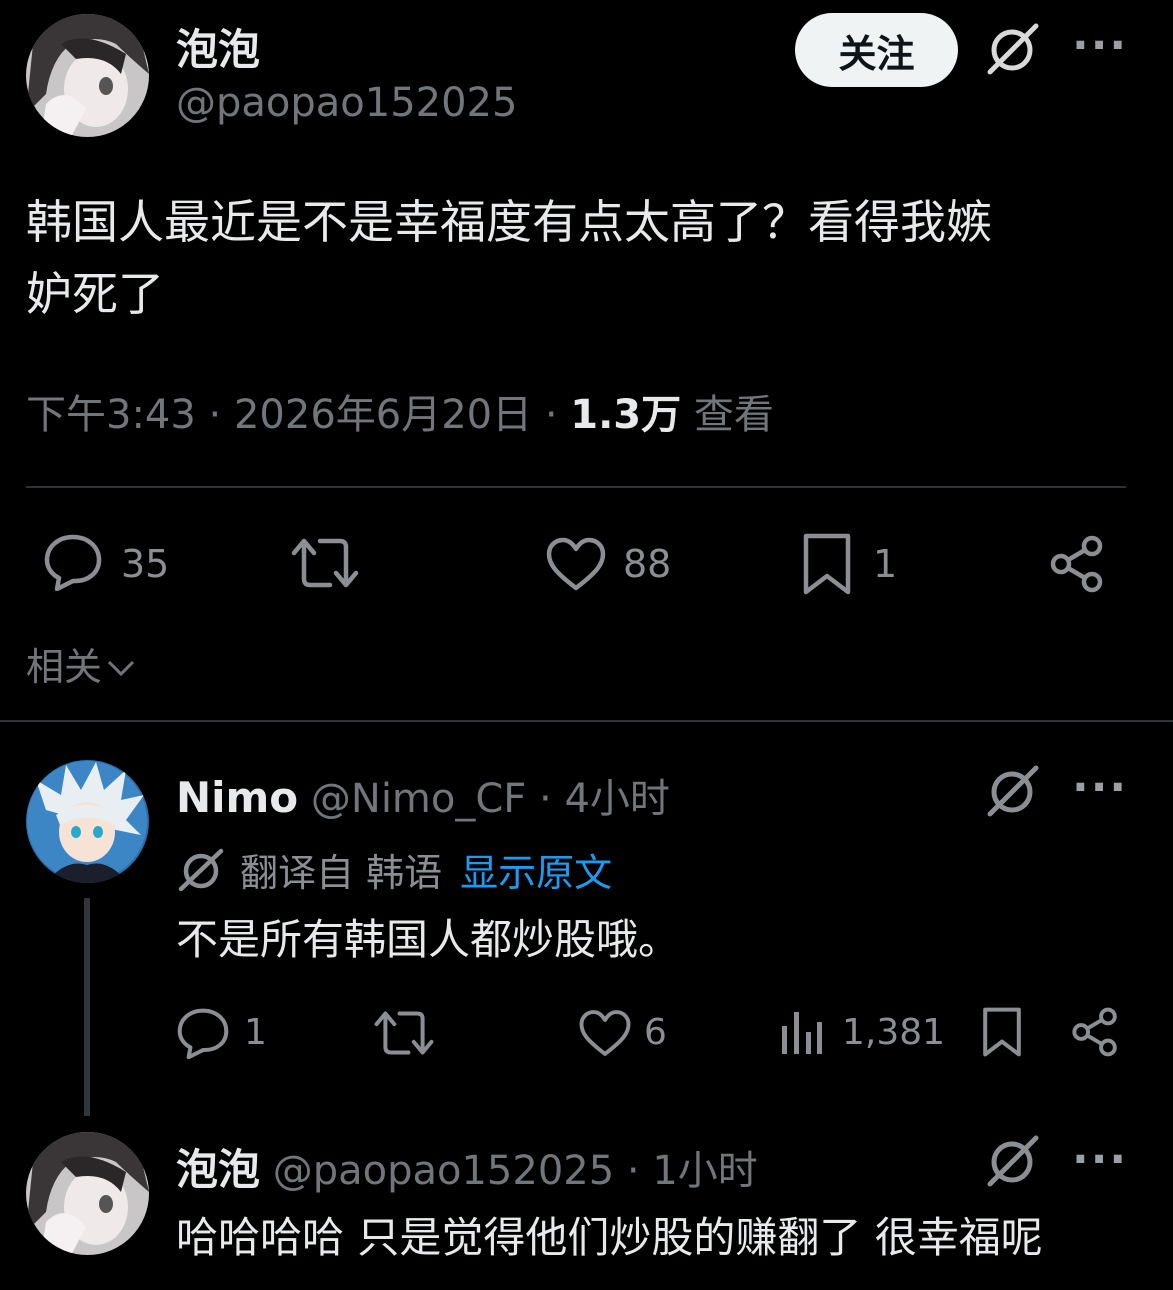 The height and width of the screenshot is (1290, 1173). I want to click on reply-count: 1, so click(255, 1032).